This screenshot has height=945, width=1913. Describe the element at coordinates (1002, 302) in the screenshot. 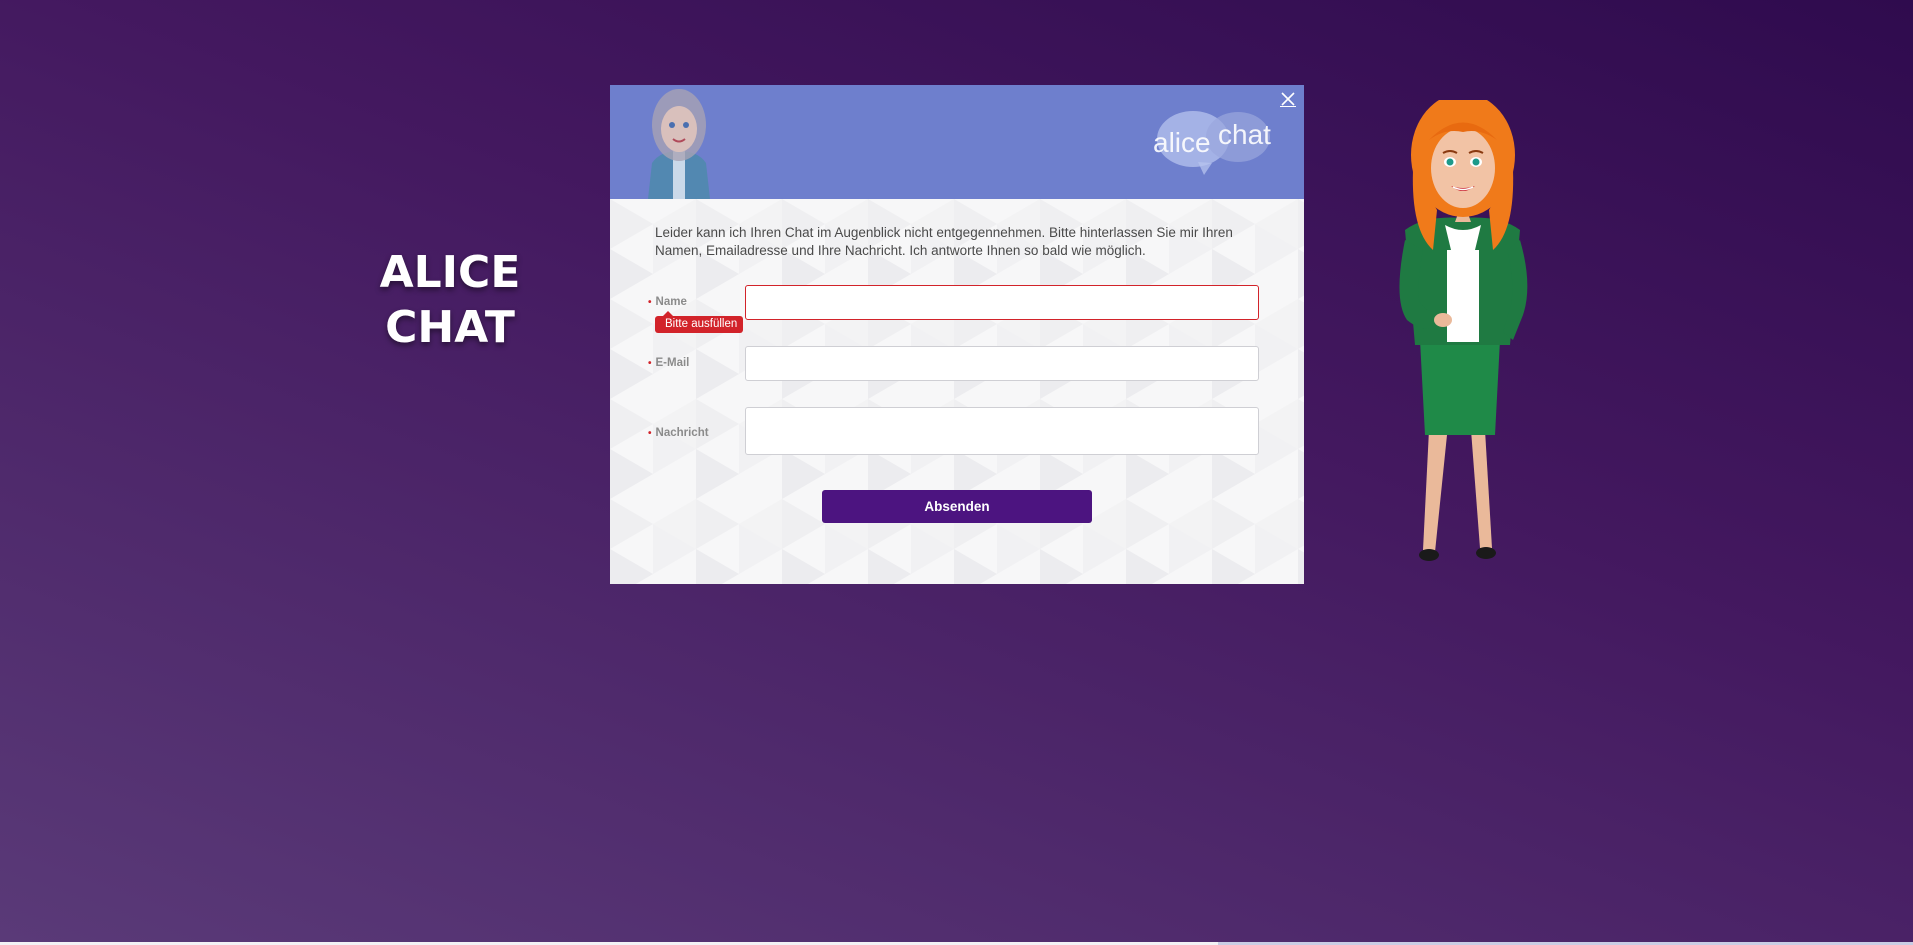

I see `name-input` at that location.